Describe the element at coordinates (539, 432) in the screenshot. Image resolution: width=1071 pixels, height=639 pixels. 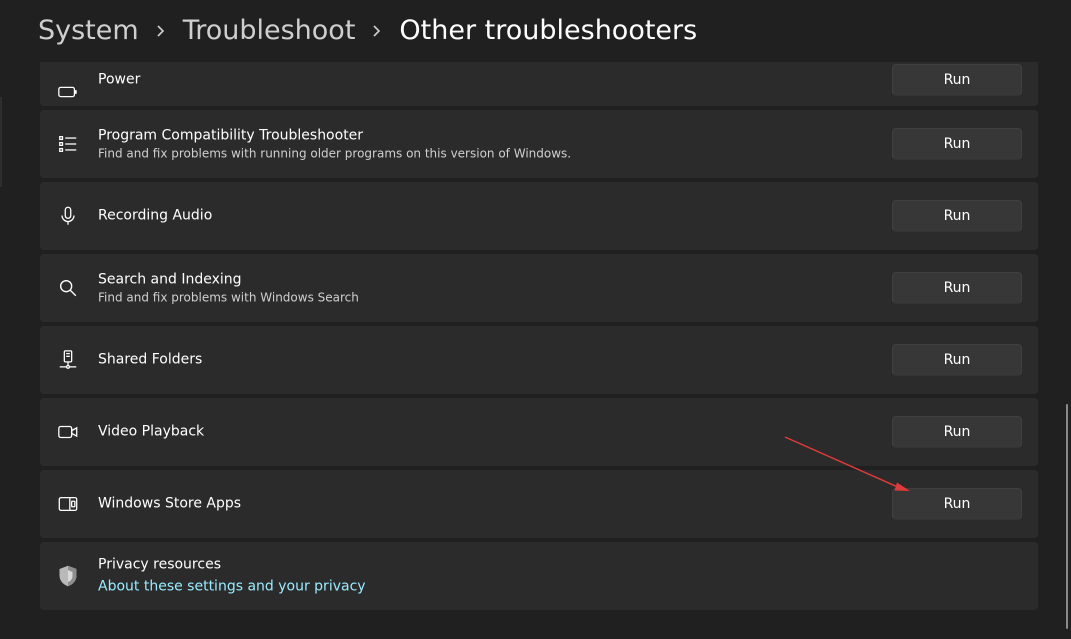
I see `troubleshooter-video-playback: Video Playback Run` at that location.